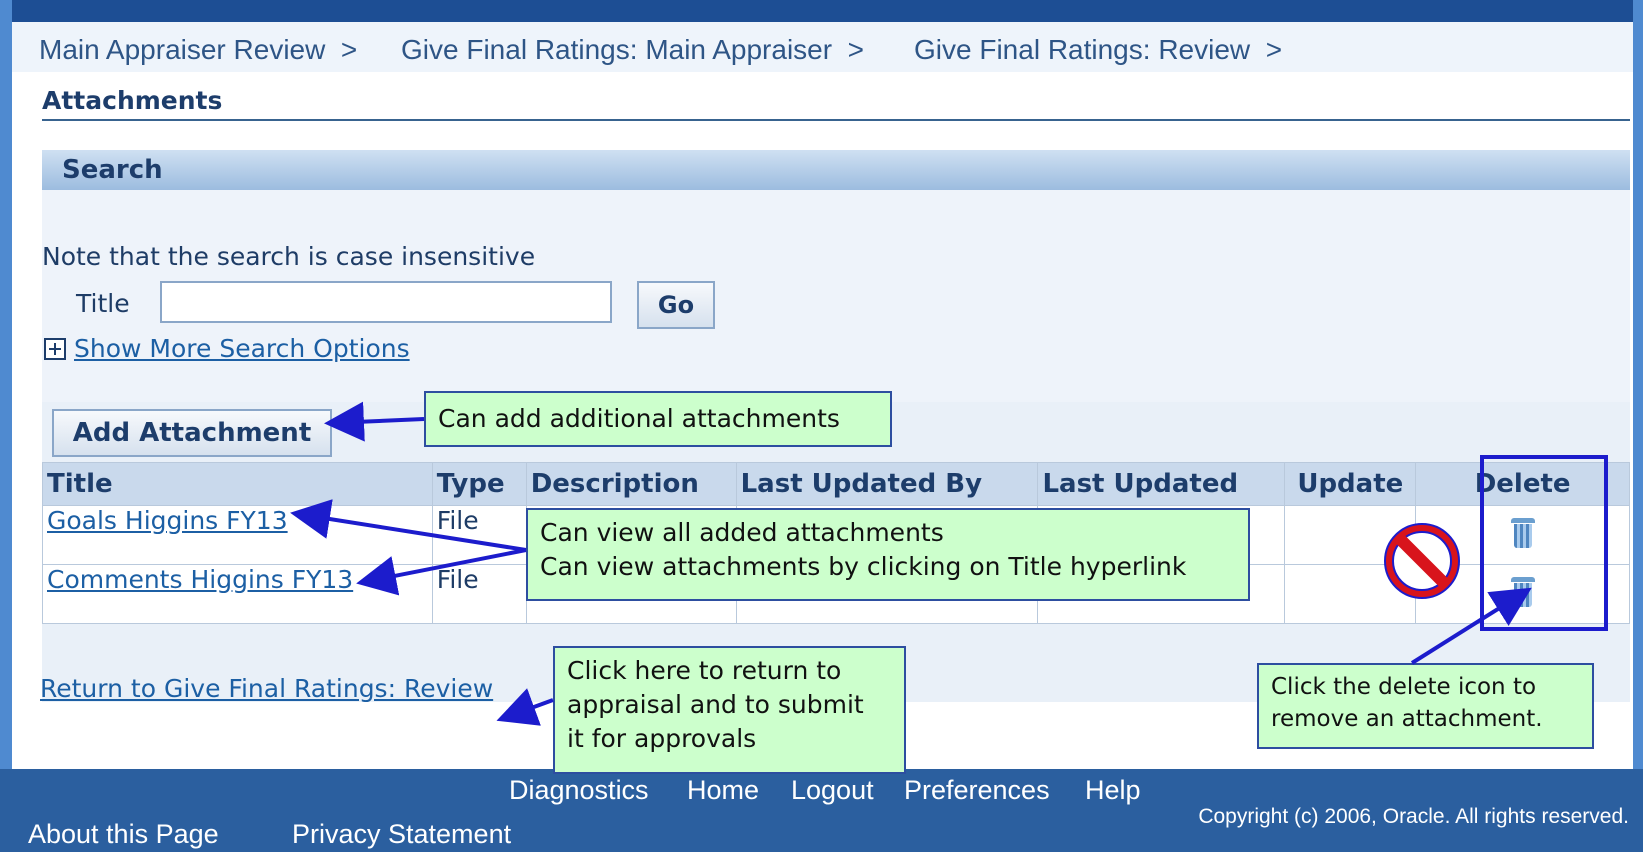  Describe the element at coordinates (55, 348) in the screenshot. I see `plus-box-icon` at that location.